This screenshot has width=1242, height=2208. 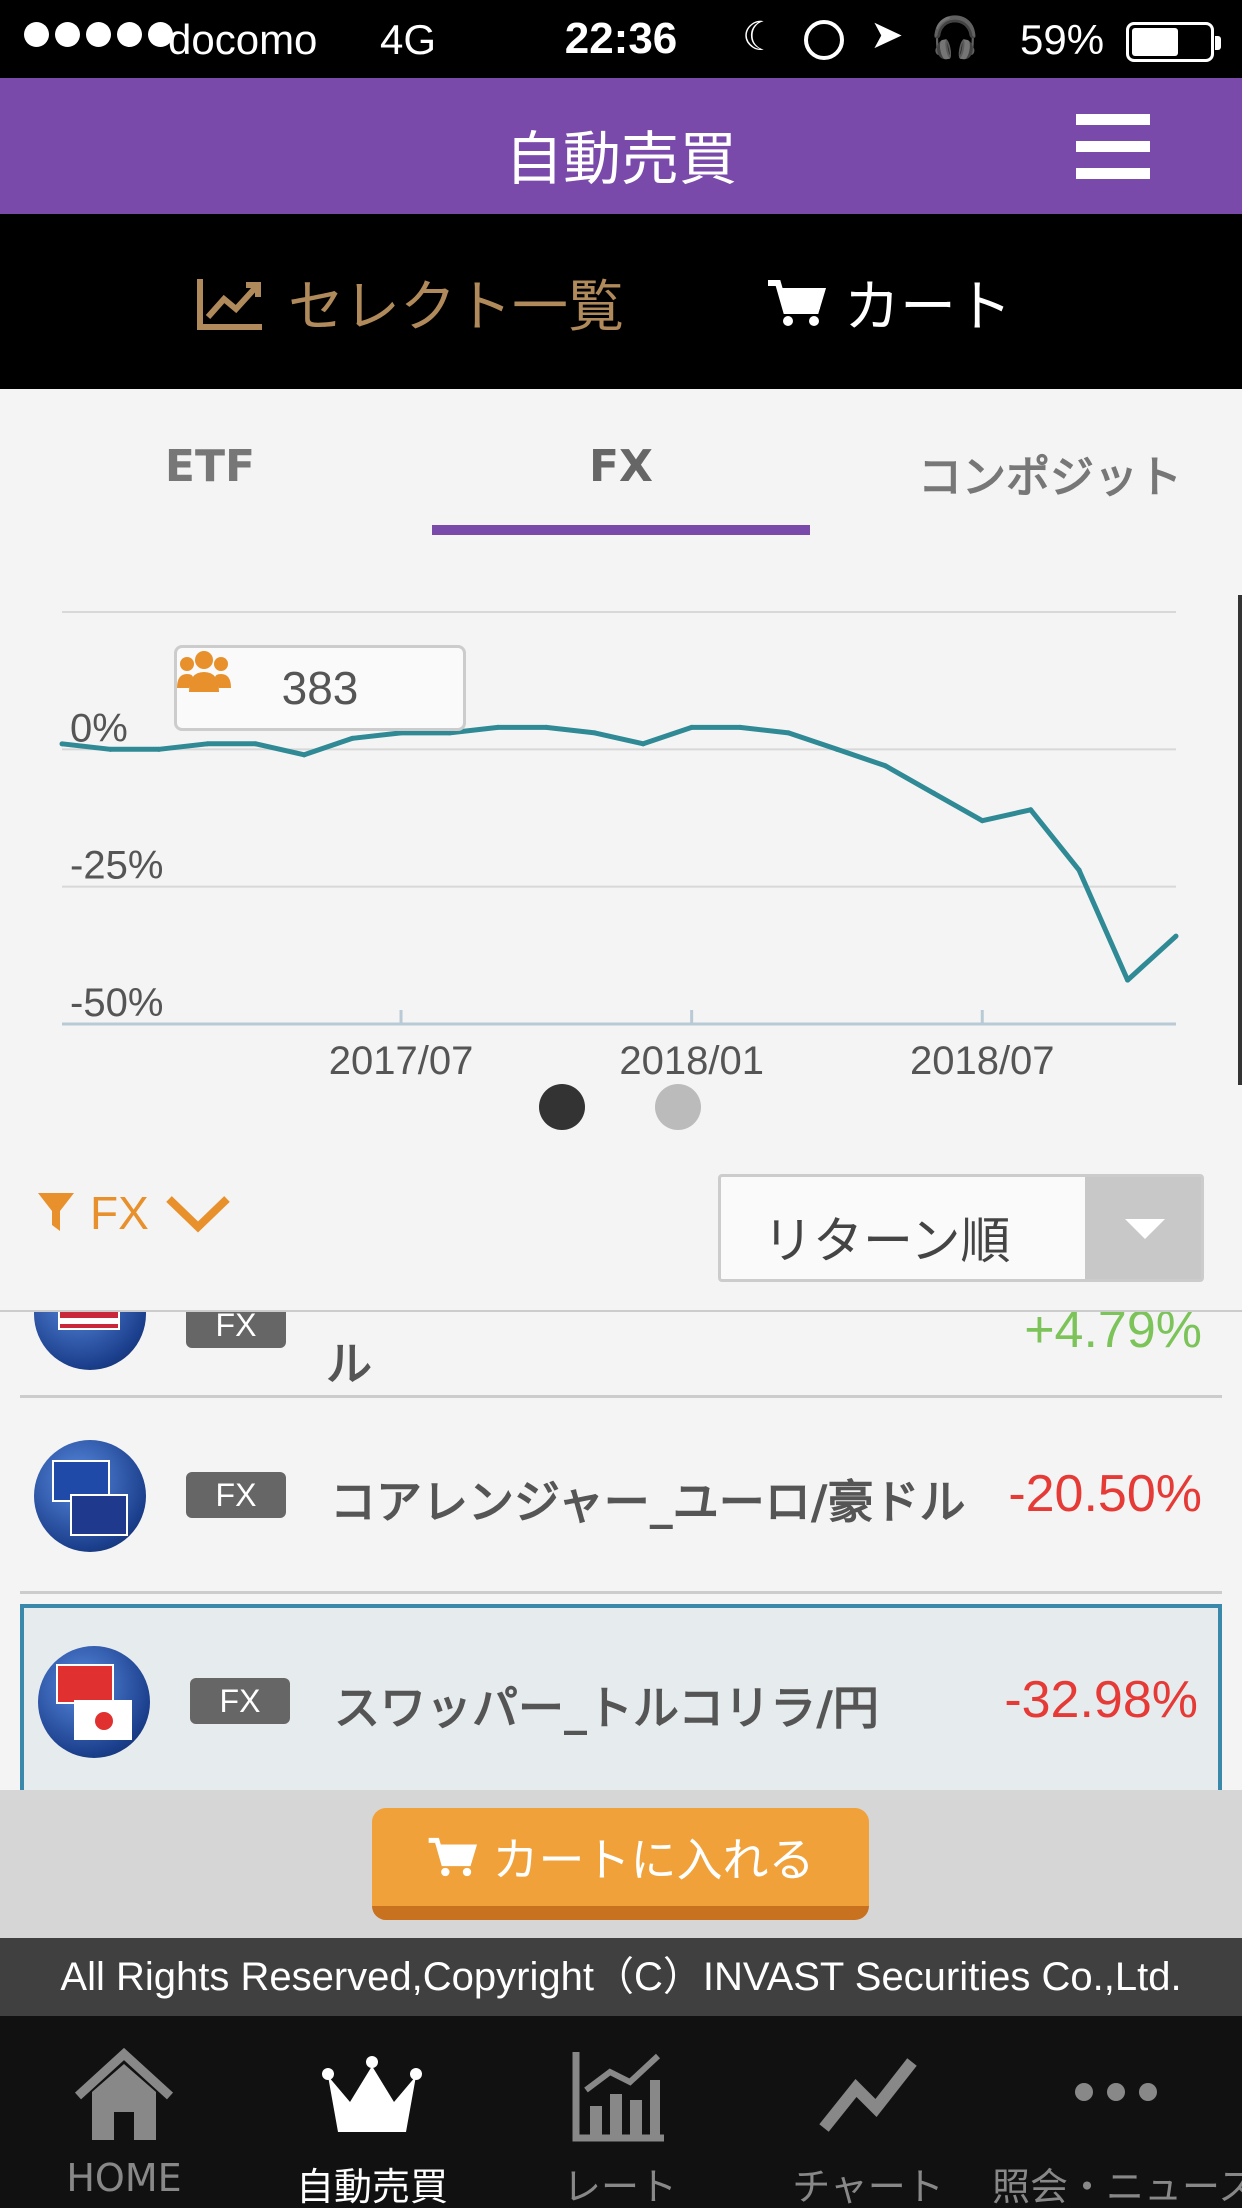 I want to click on list-item: FX コアレンジャー_ユーロ/豪ドル -20.50%, so click(x=621, y=1496).